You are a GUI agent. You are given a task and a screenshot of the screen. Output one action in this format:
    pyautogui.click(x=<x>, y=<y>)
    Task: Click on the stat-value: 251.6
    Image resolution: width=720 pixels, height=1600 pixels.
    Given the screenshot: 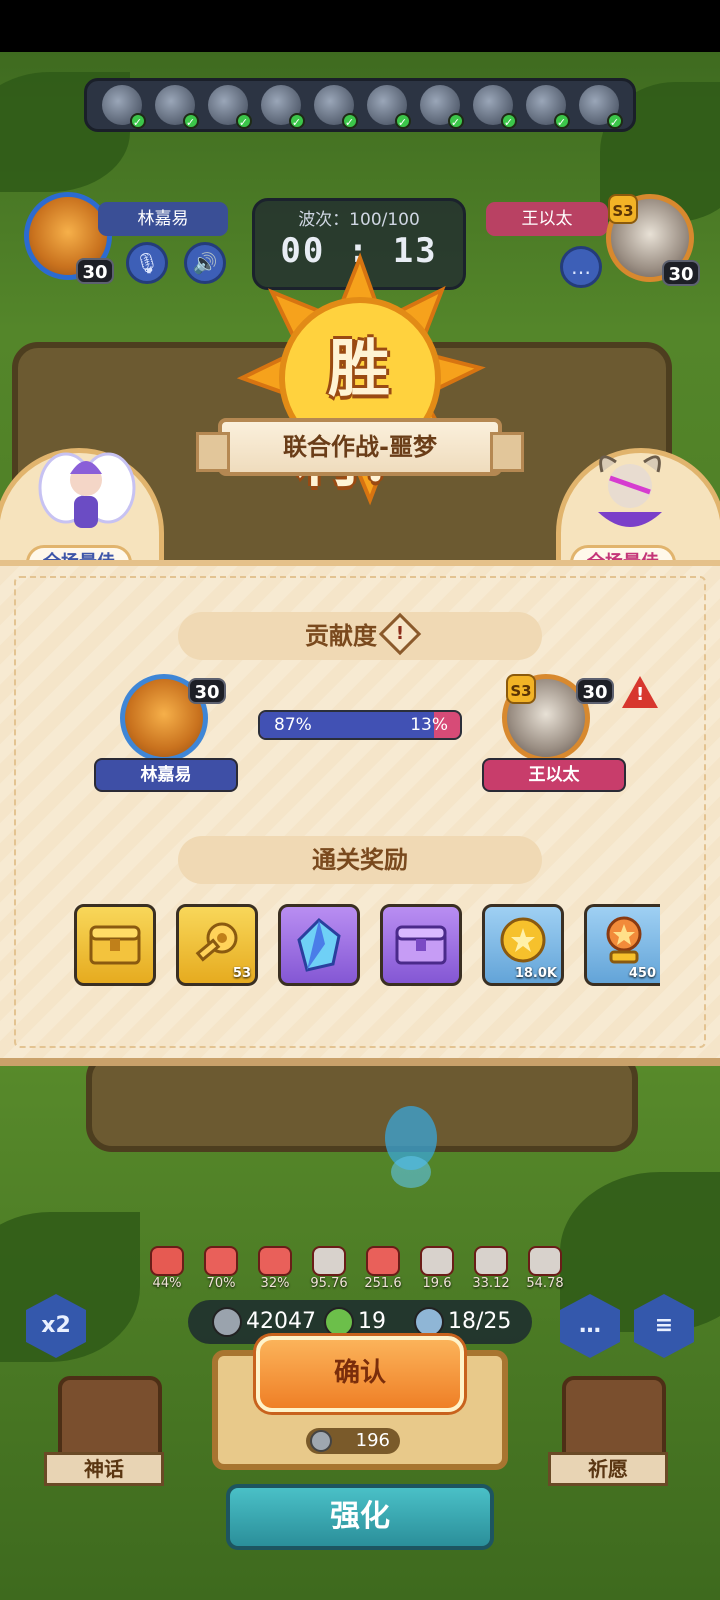 What is the action you would take?
    pyautogui.click(x=383, y=1283)
    